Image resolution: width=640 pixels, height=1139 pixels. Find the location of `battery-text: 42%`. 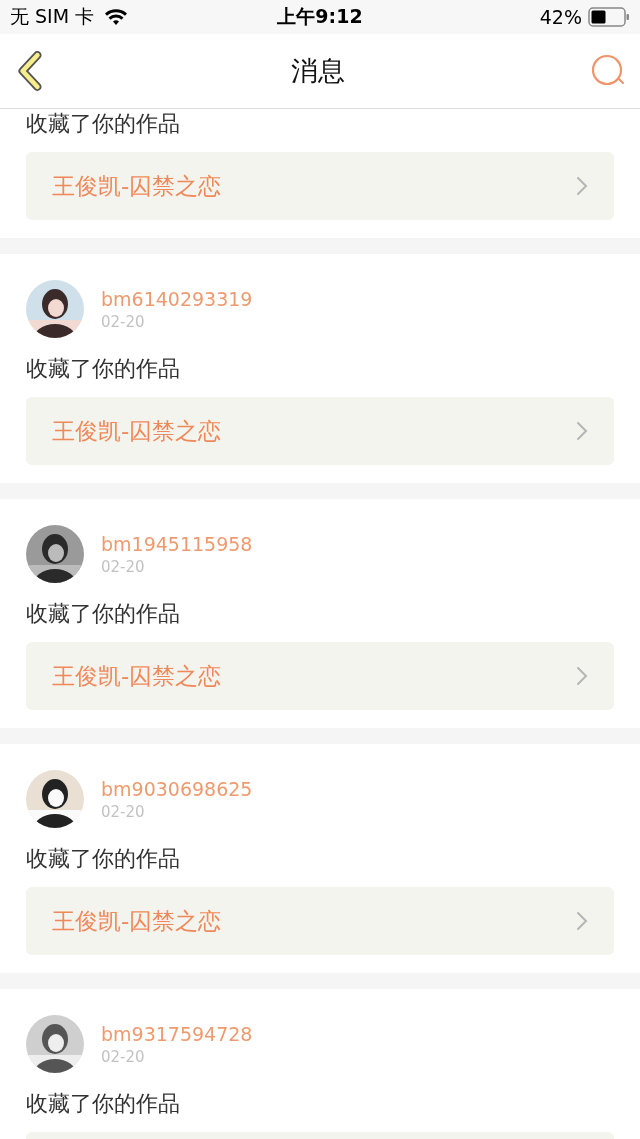

battery-text: 42% is located at coordinates (560, 17).